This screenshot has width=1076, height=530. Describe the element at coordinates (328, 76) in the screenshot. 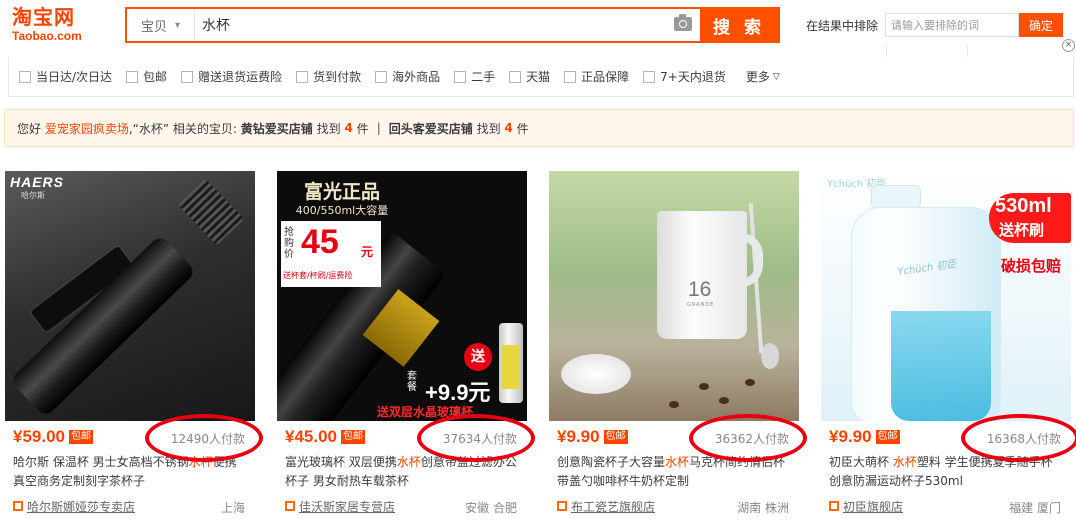

I see `filter-cash-on-delivery: 货到付款` at that location.